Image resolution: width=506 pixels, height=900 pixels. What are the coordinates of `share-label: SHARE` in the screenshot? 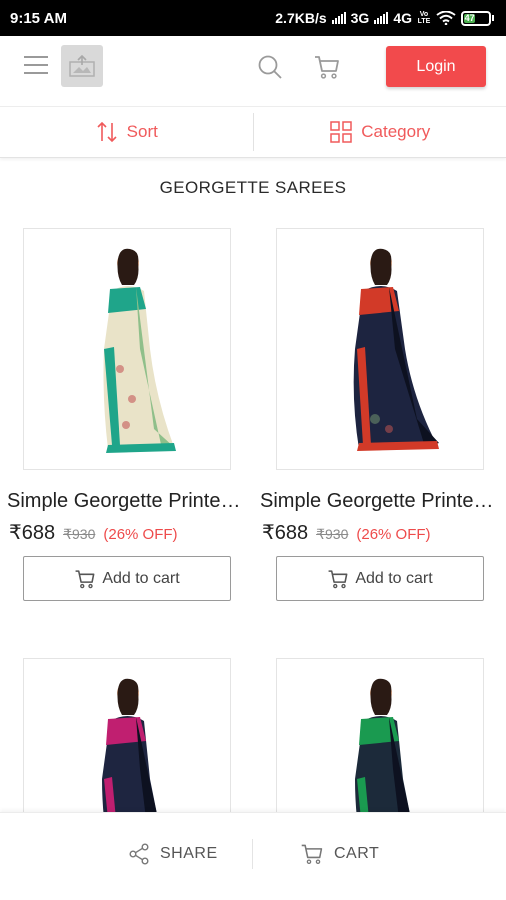 It's located at (189, 853).